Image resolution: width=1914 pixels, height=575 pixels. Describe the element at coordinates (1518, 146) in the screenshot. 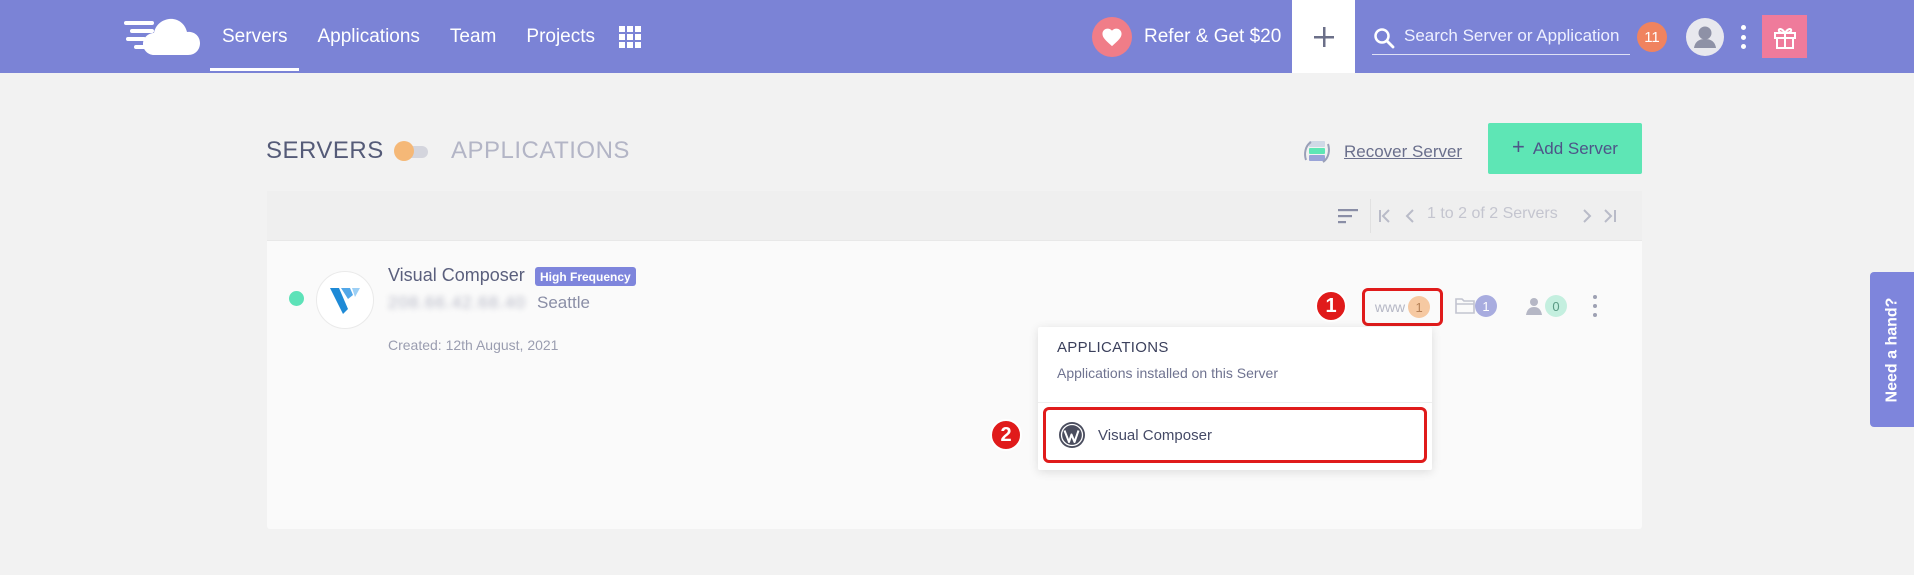

I see `plus-icon: +` at that location.